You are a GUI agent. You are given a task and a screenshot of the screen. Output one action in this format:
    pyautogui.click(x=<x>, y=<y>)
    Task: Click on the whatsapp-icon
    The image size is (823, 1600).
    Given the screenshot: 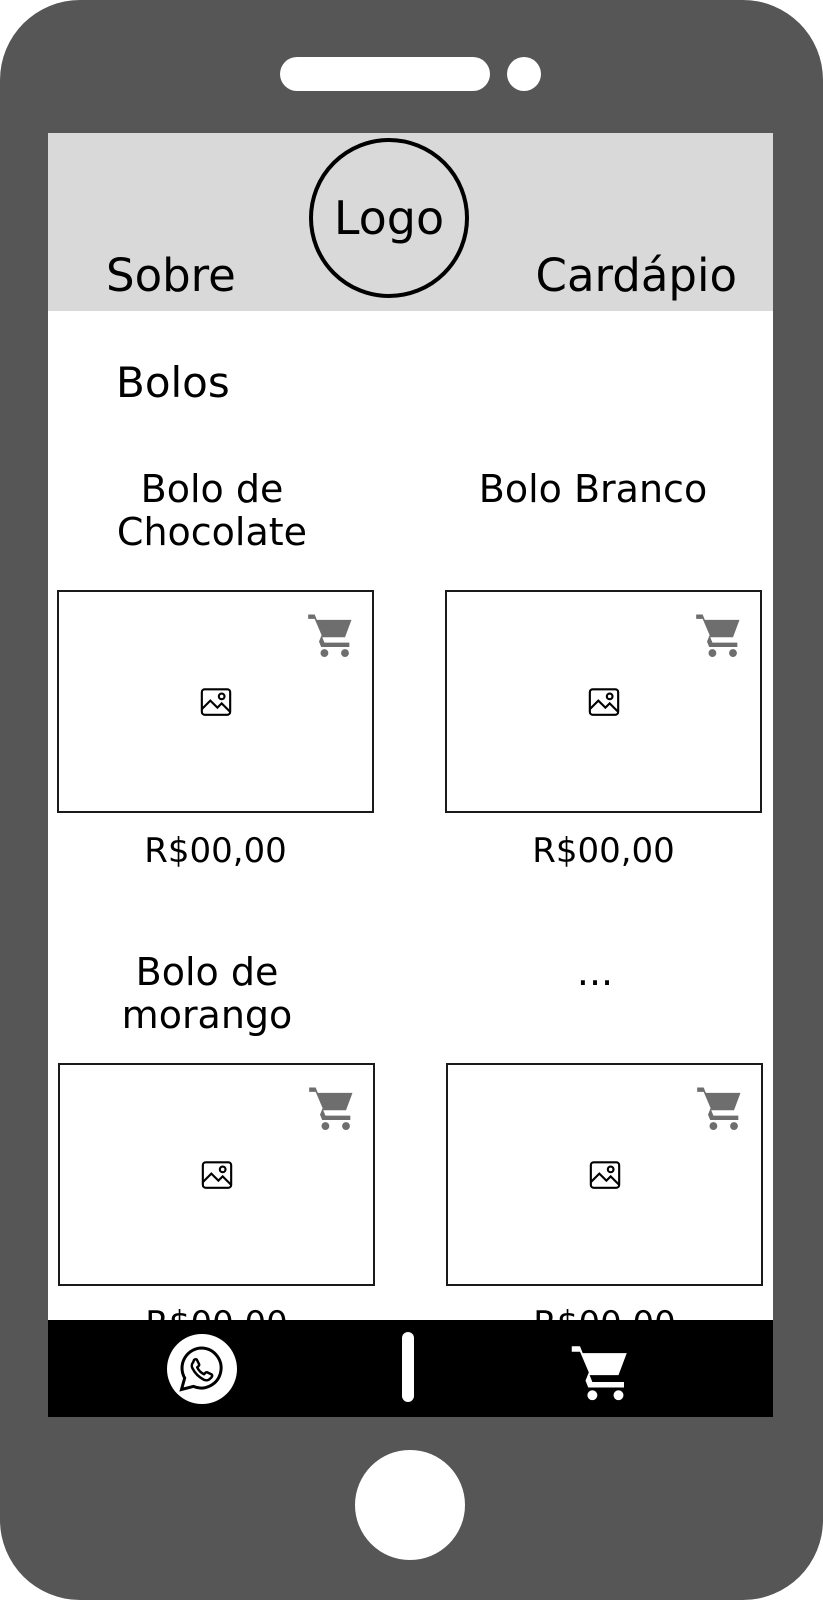 What is the action you would take?
    pyautogui.click(x=201, y=1369)
    